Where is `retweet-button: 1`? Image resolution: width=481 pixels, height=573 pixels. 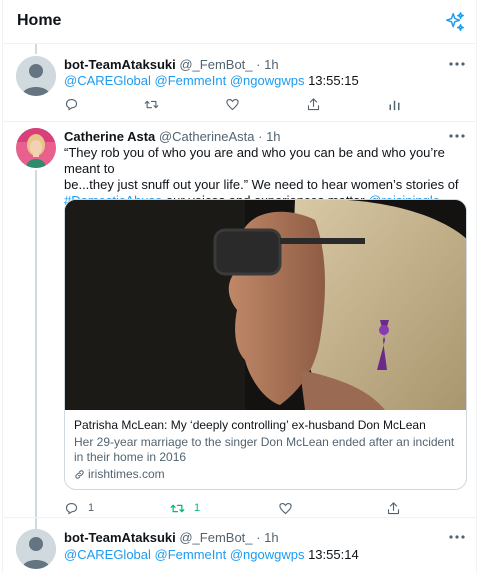 retweet-button: 1 is located at coordinates (185, 508).